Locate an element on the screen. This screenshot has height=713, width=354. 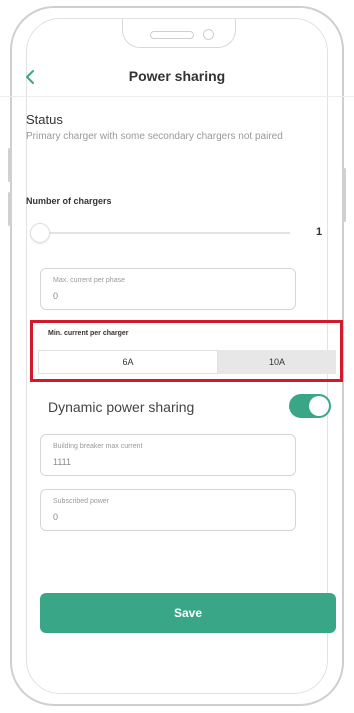
max-current-value: 0 is located at coordinates (56, 296).